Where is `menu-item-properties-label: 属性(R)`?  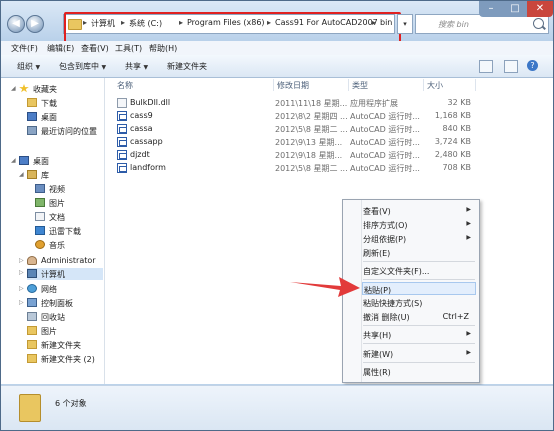
menu-item-properties-label: 属性(R) is located at coordinates (377, 372).